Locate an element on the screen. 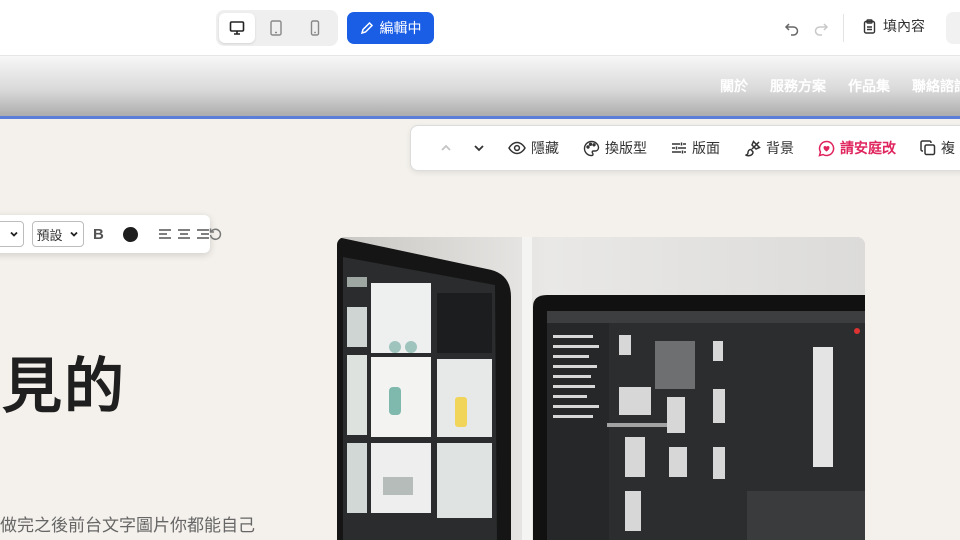 The height and width of the screenshot is (540, 960). alignment-group is located at coordinates (184, 234).